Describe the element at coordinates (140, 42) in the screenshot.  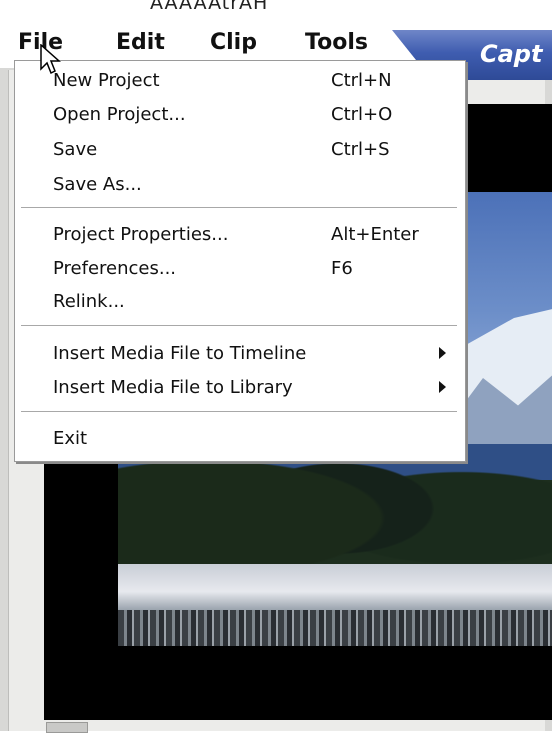
I see `menu-edit: Edit` at that location.